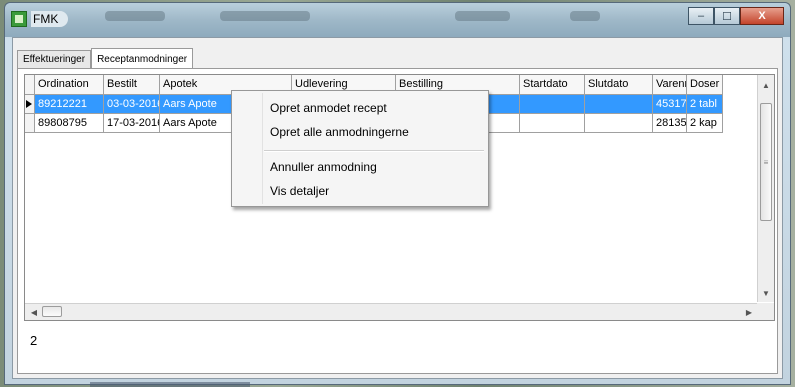  Describe the element at coordinates (50, 19) in the screenshot. I see `window-title: FMK` at that location.